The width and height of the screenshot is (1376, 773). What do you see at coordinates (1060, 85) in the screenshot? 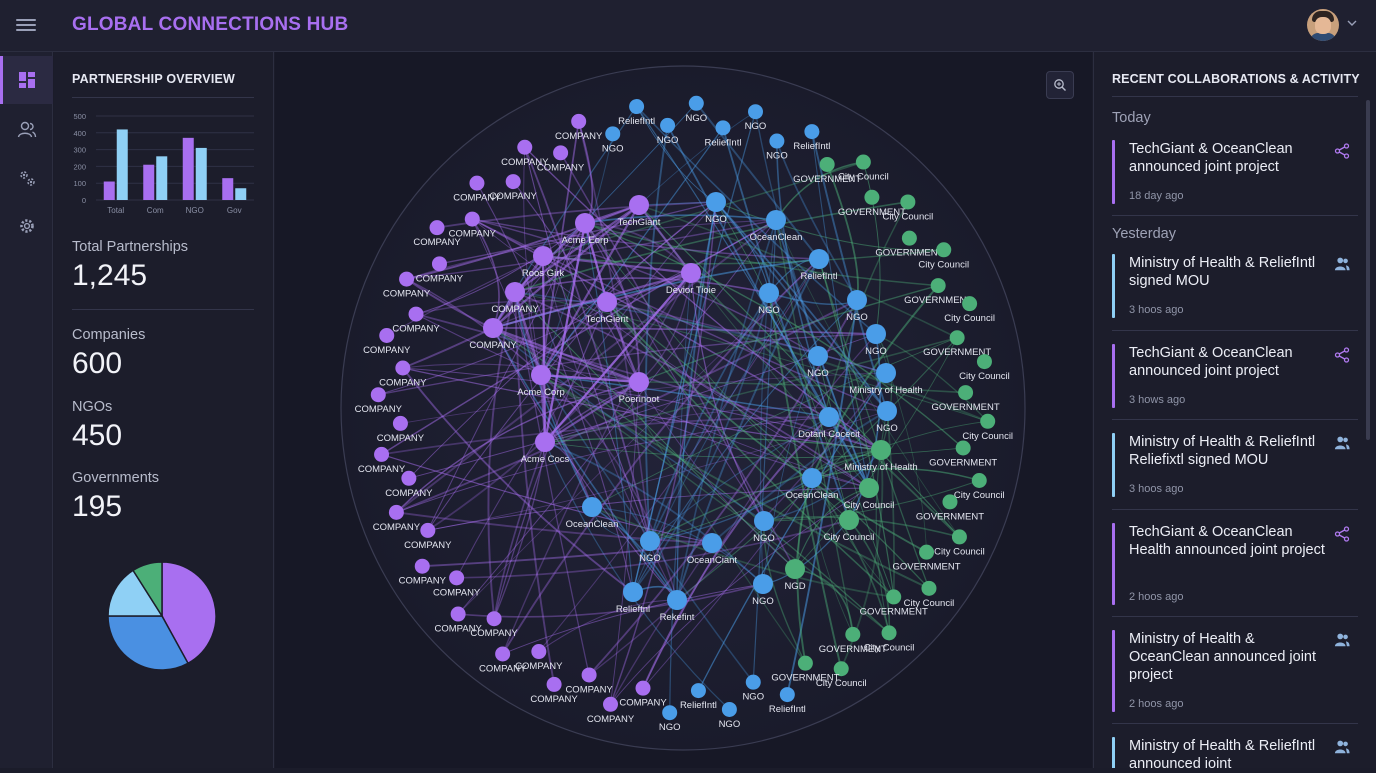
I see `zoom-button` at bounding box center [1060, 85].